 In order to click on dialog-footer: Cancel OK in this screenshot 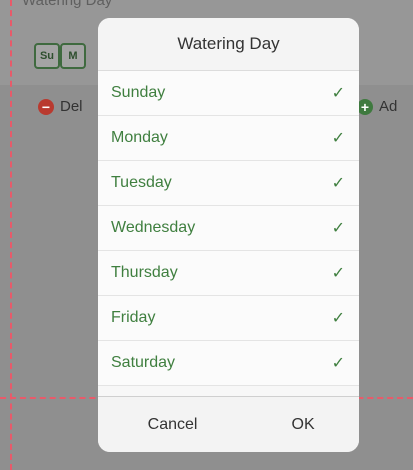, I will do `click(228, 424)`.